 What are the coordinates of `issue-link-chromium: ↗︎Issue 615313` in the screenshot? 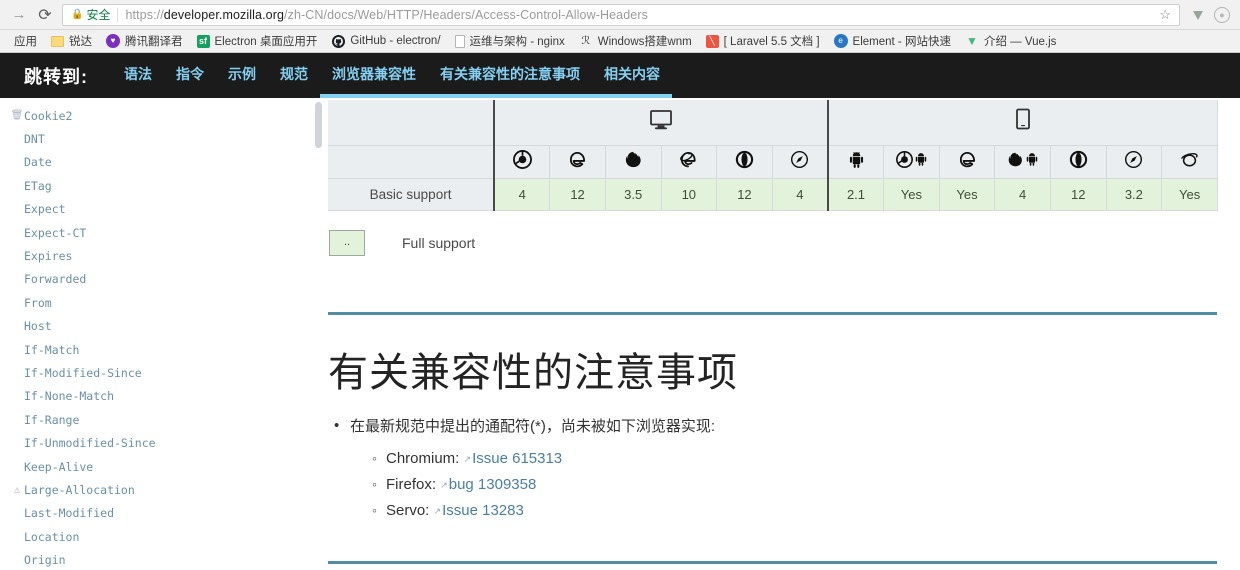 It's located at (513, 458).